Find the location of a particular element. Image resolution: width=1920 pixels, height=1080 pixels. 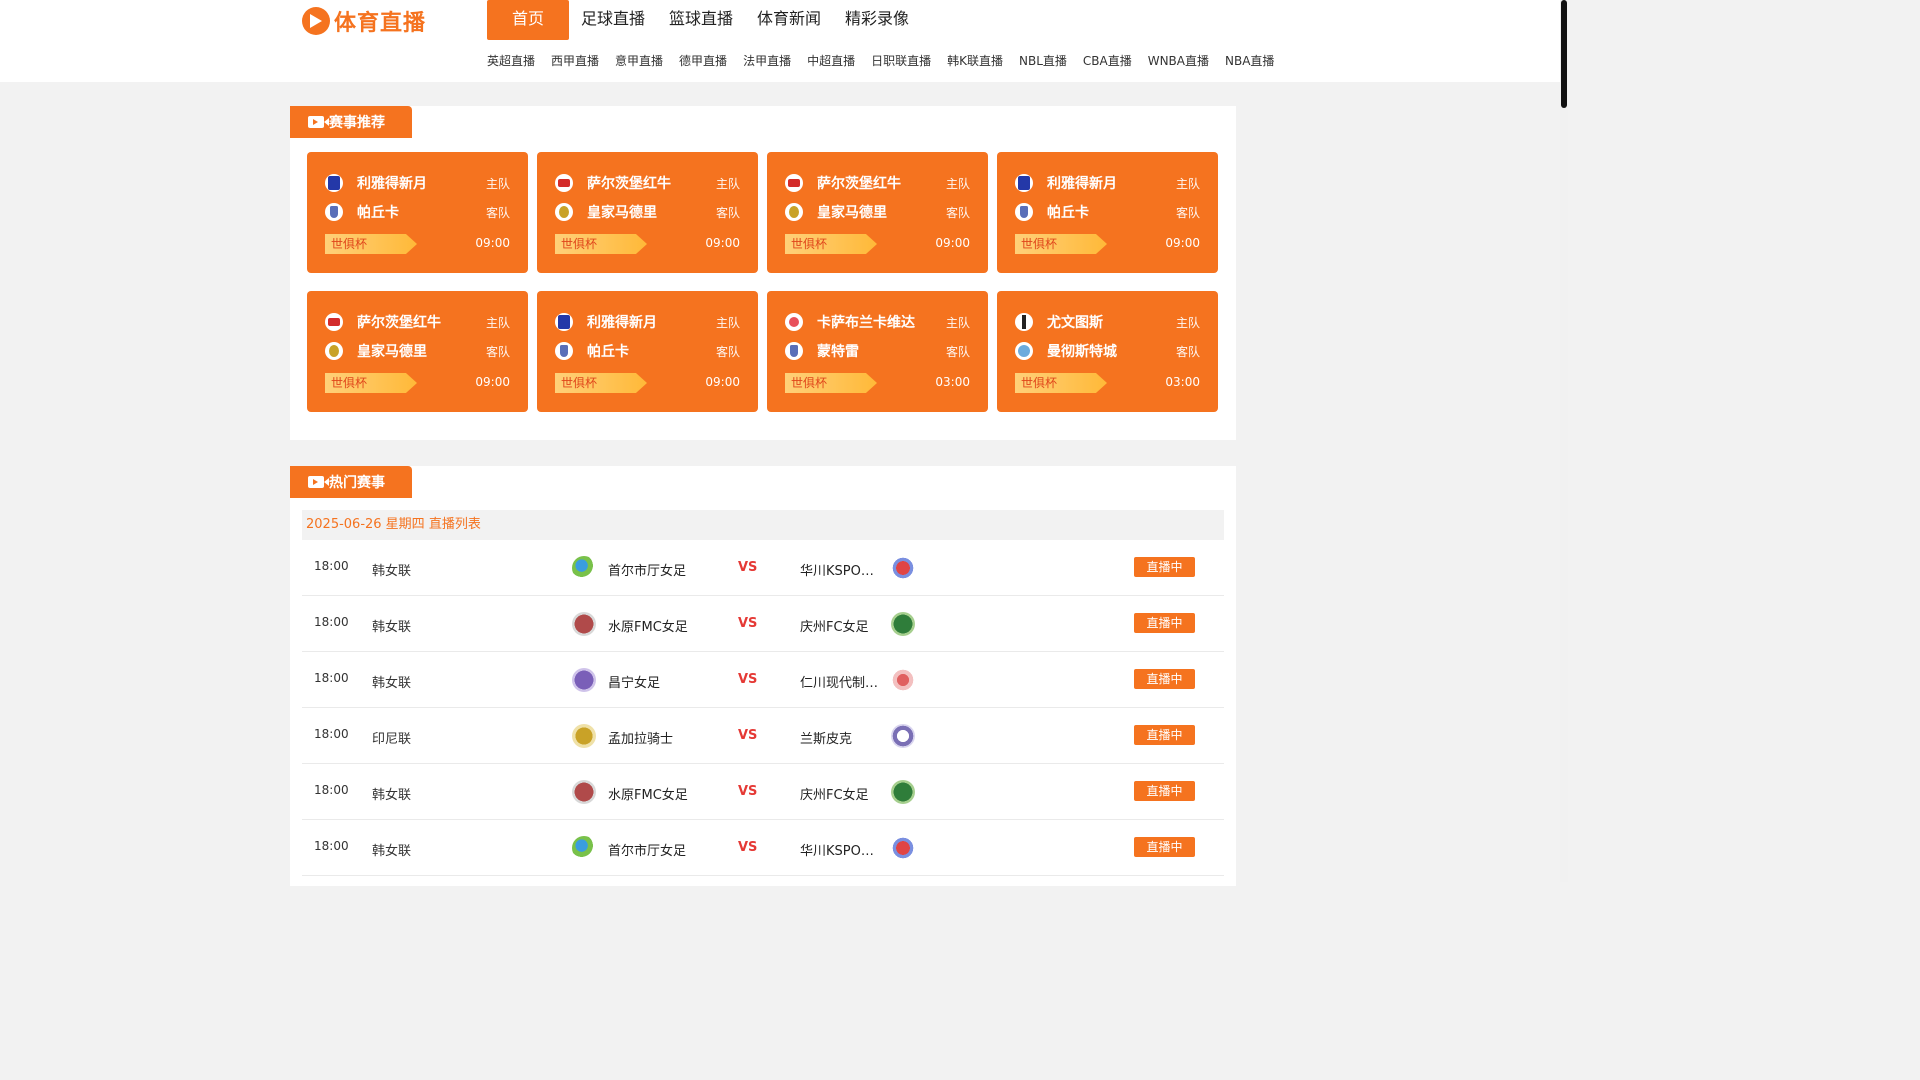

league-link-bundesliga: 德甲直播 is located at coordinates (703, 60).